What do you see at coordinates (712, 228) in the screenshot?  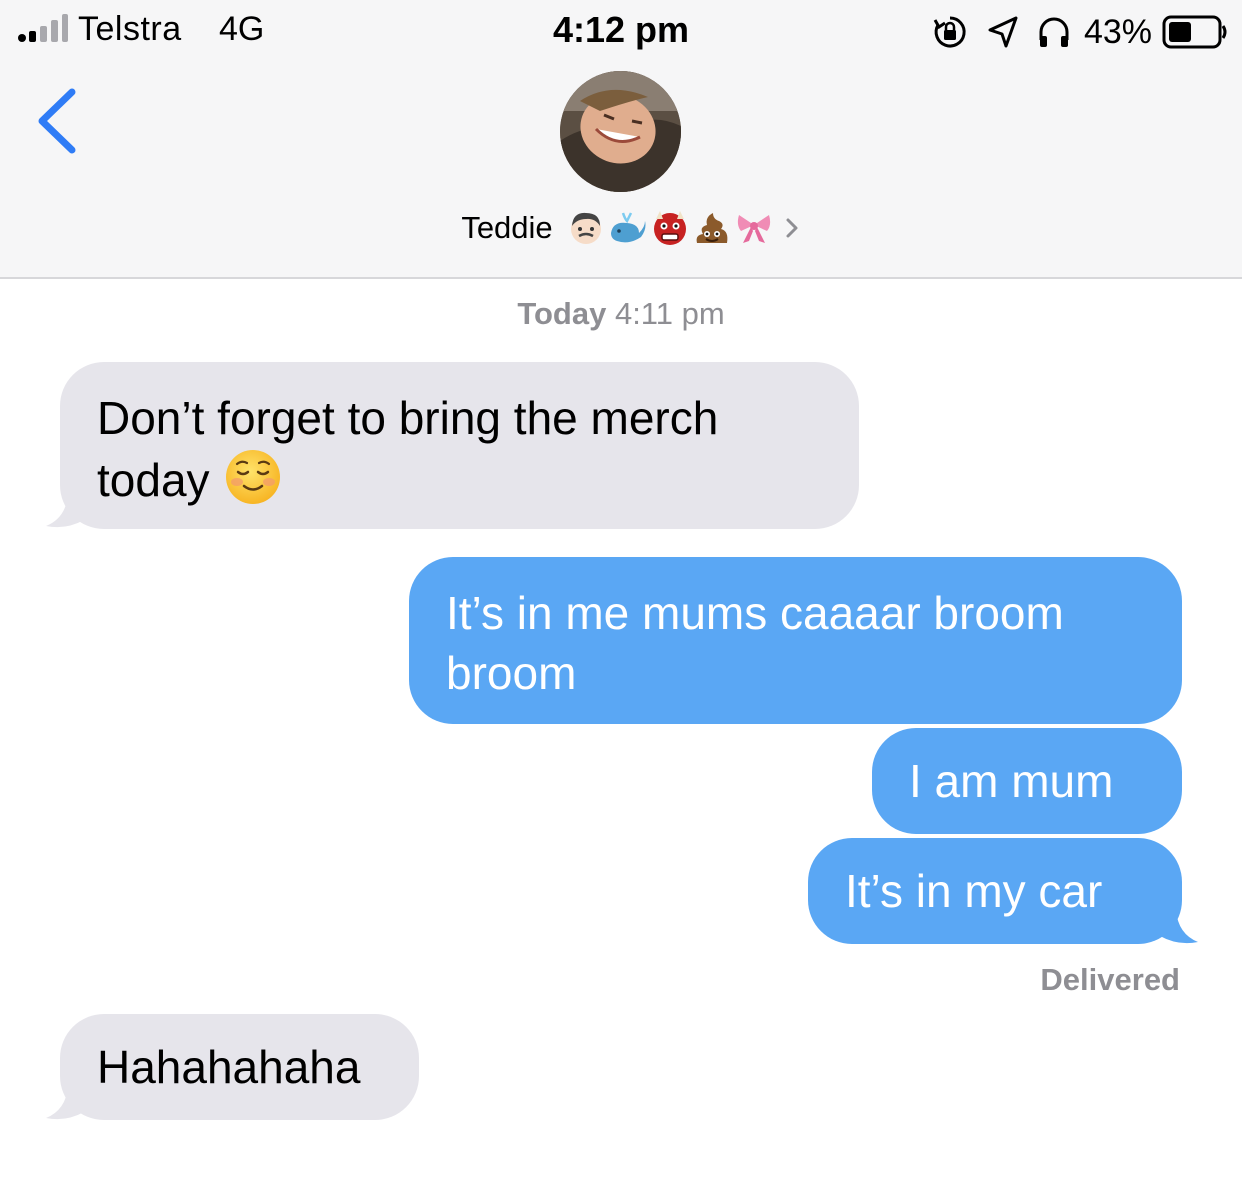 I see `poop-emoji-icon` at bounding box center [712, 228].